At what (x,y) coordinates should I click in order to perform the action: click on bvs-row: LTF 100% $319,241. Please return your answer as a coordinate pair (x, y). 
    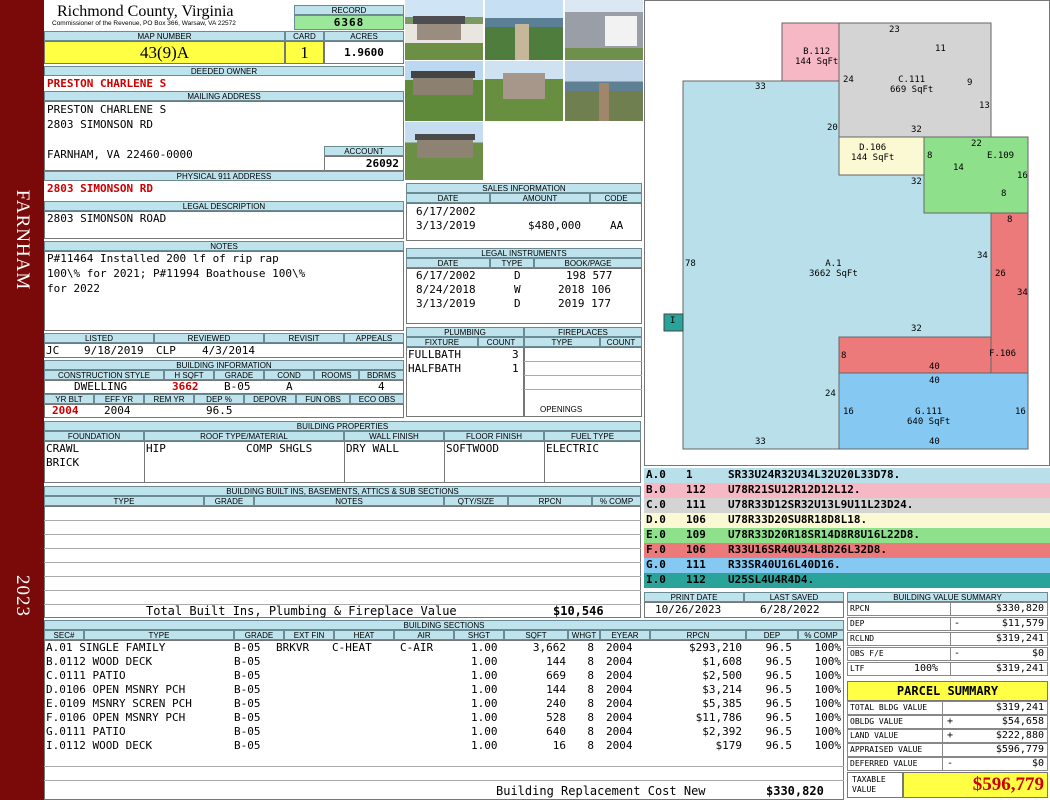
    Looking at the image, I should click on (947, 669).